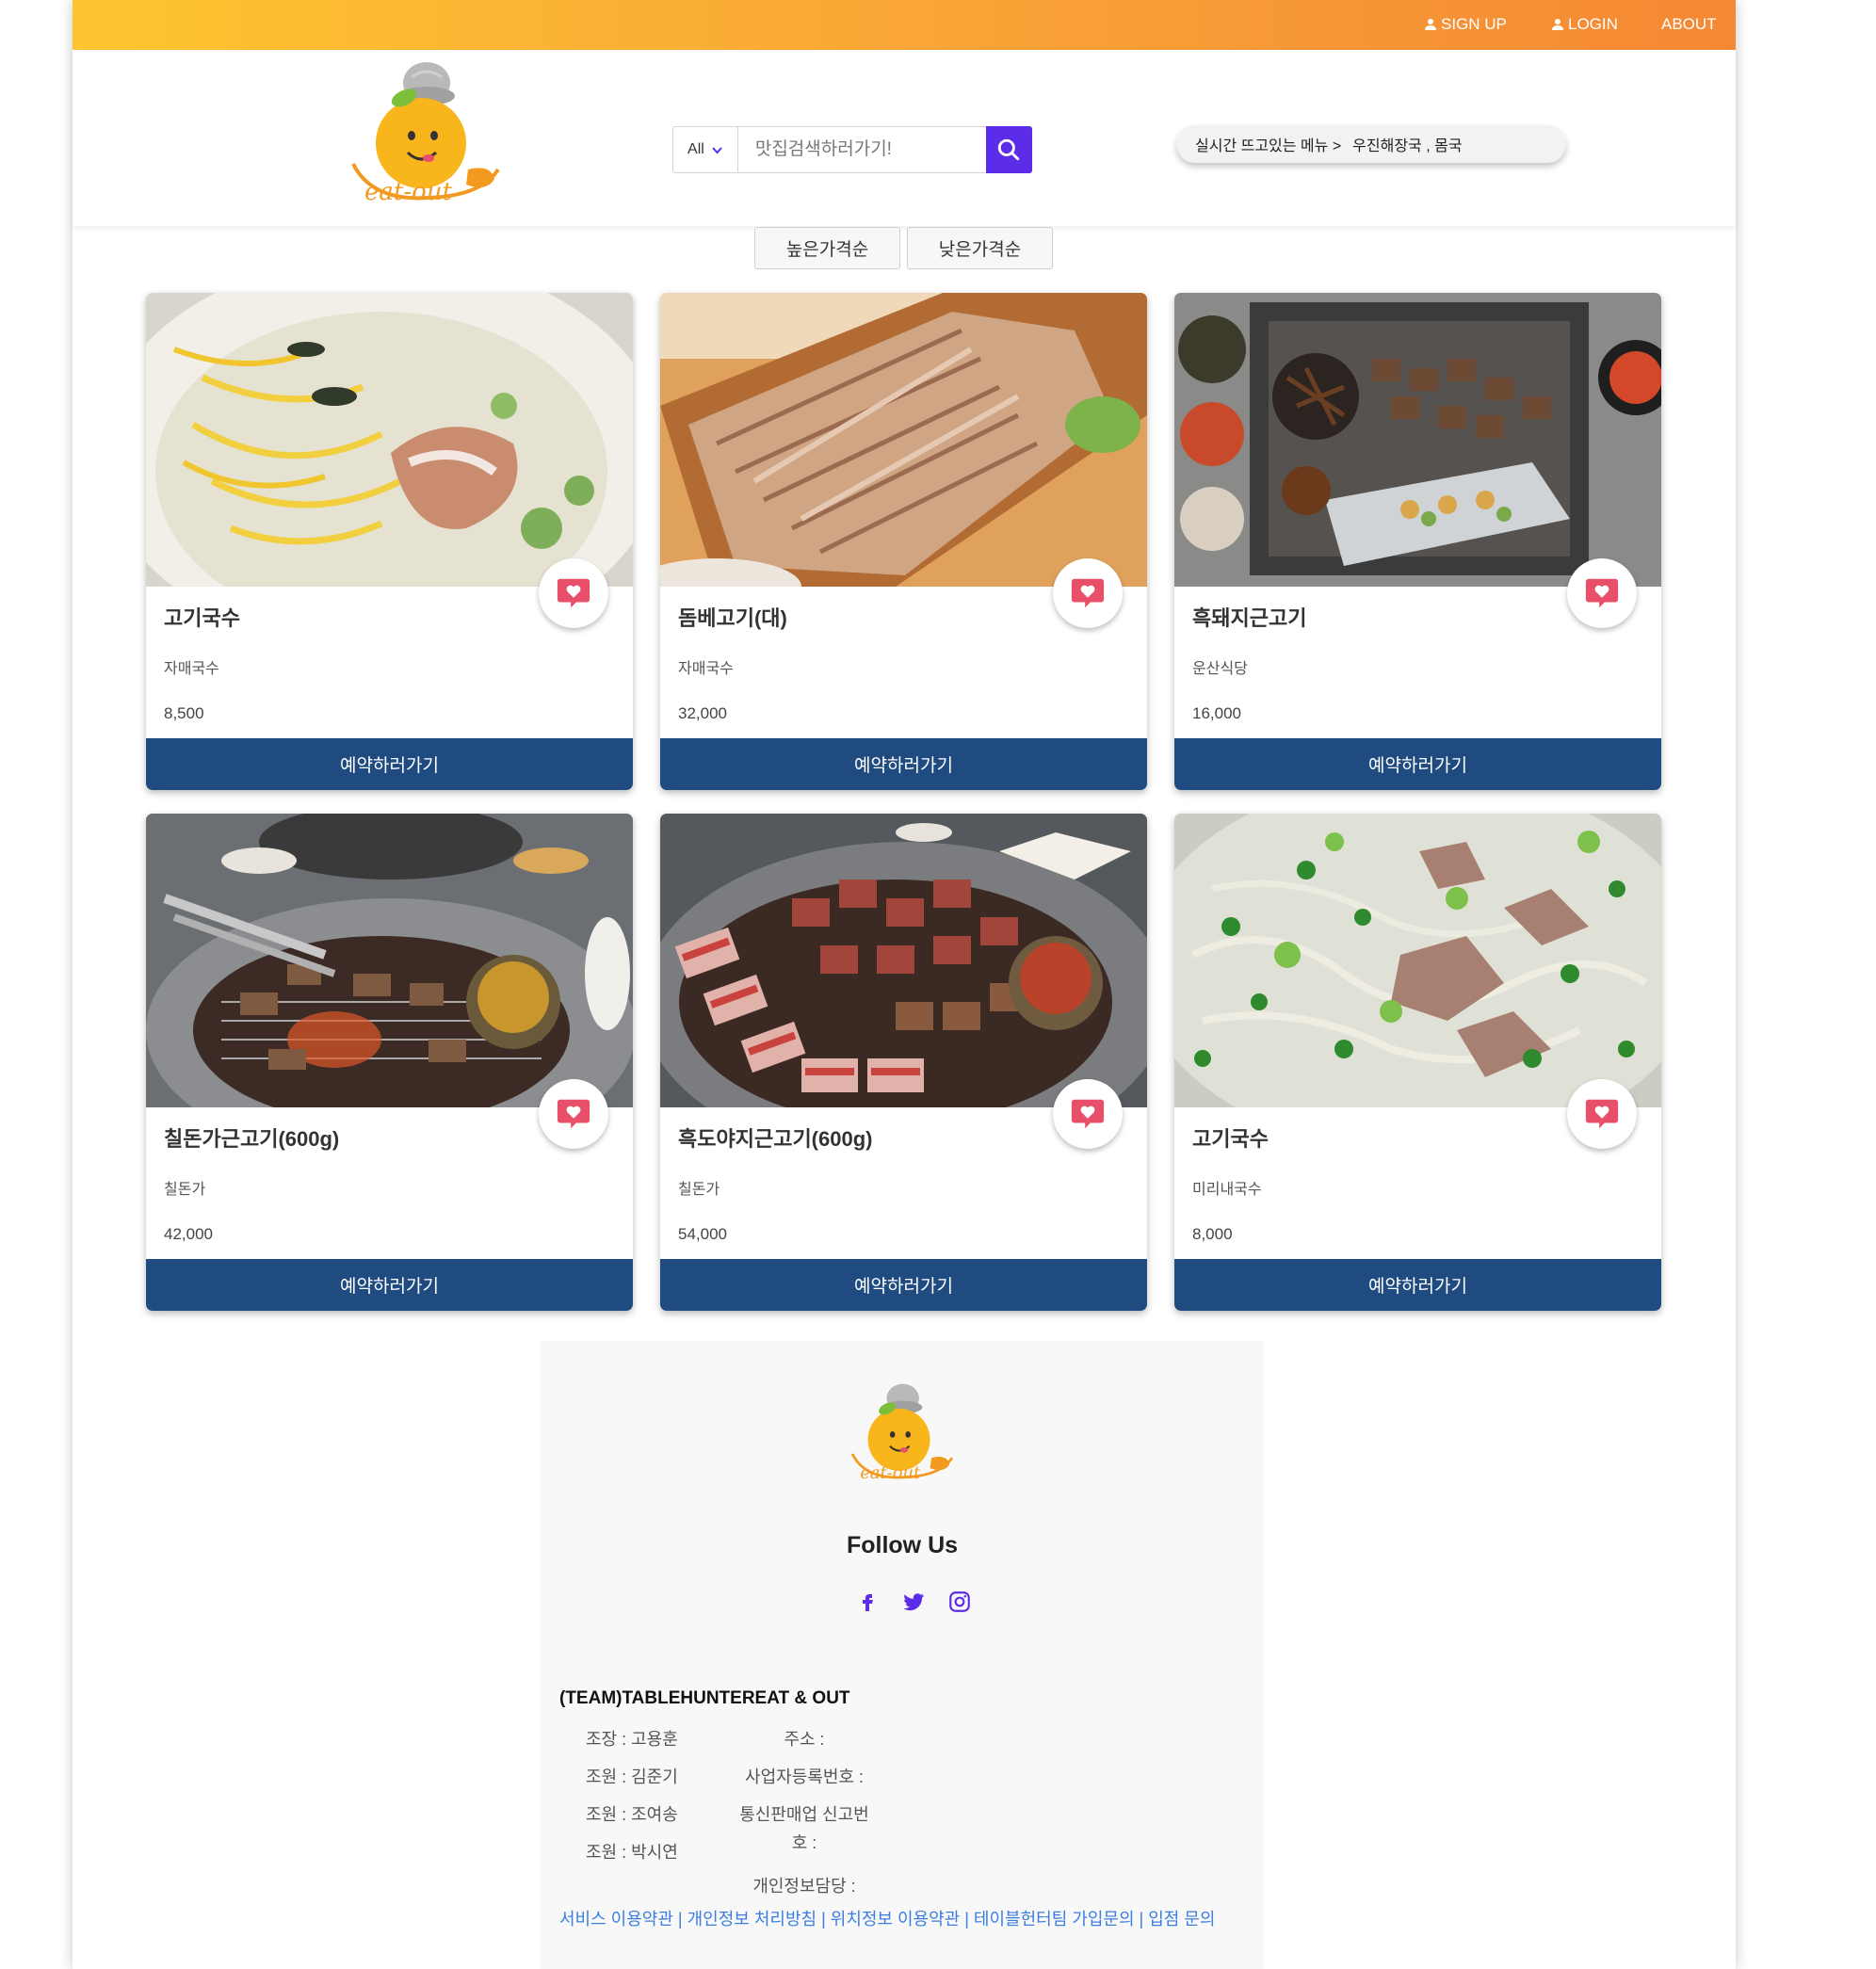 This screenshot has width=1876, height=1969. I want to click on menu-card: 흑도야지근고기(600g) 칠돈가 54,000 예약하러가기, so click(903, 1063).